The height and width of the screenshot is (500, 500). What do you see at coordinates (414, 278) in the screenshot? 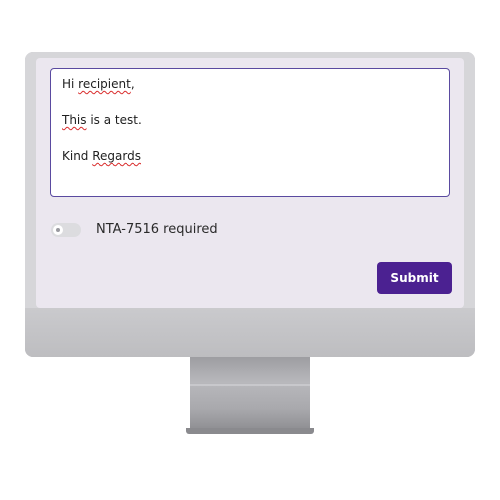
I see `submit-button: Submit` at bounding box center [414, 278].